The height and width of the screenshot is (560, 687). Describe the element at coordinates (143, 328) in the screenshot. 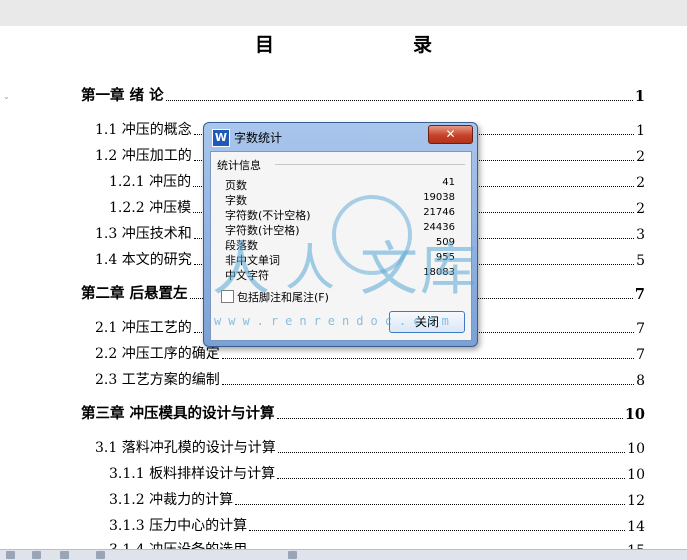

I see `toc-entry-label: 2.1 冲压工艺的` at that location.